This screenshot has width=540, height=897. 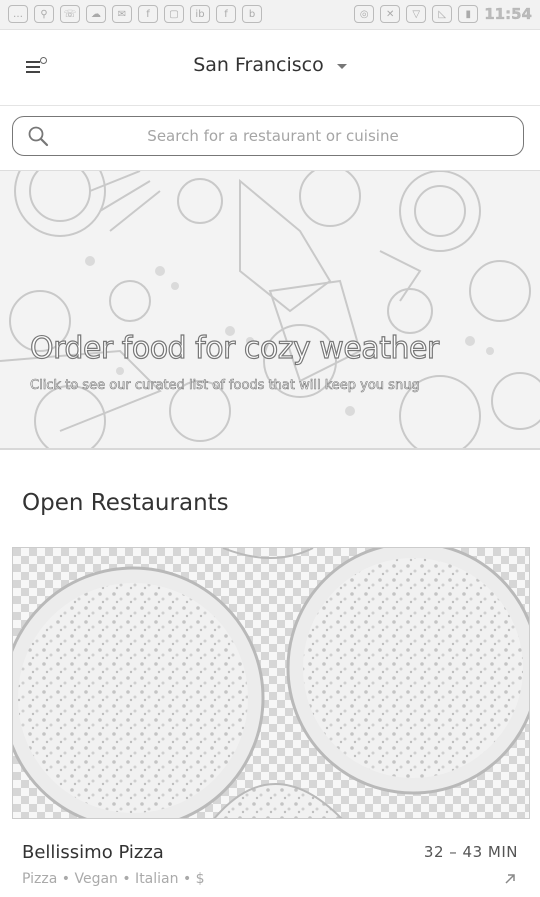 I want to click on search-icon, so click(x=38, y=136).